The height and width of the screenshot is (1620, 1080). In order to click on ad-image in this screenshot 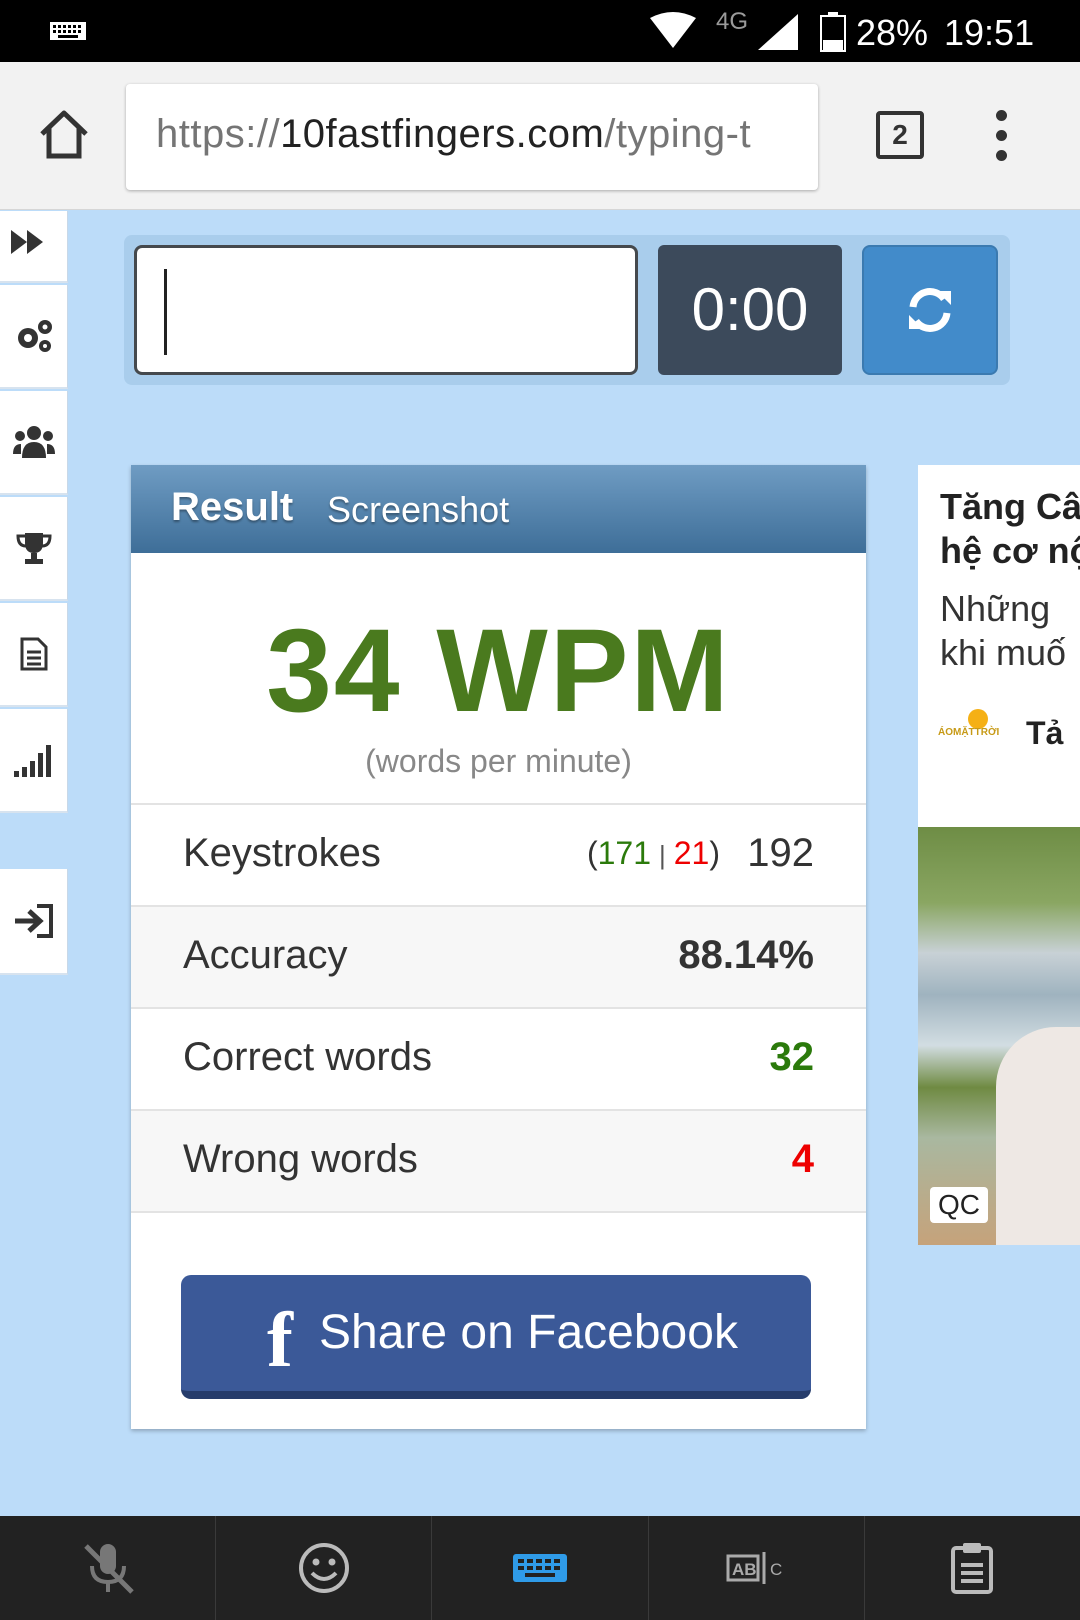, I will do `click(999, 1036)`.